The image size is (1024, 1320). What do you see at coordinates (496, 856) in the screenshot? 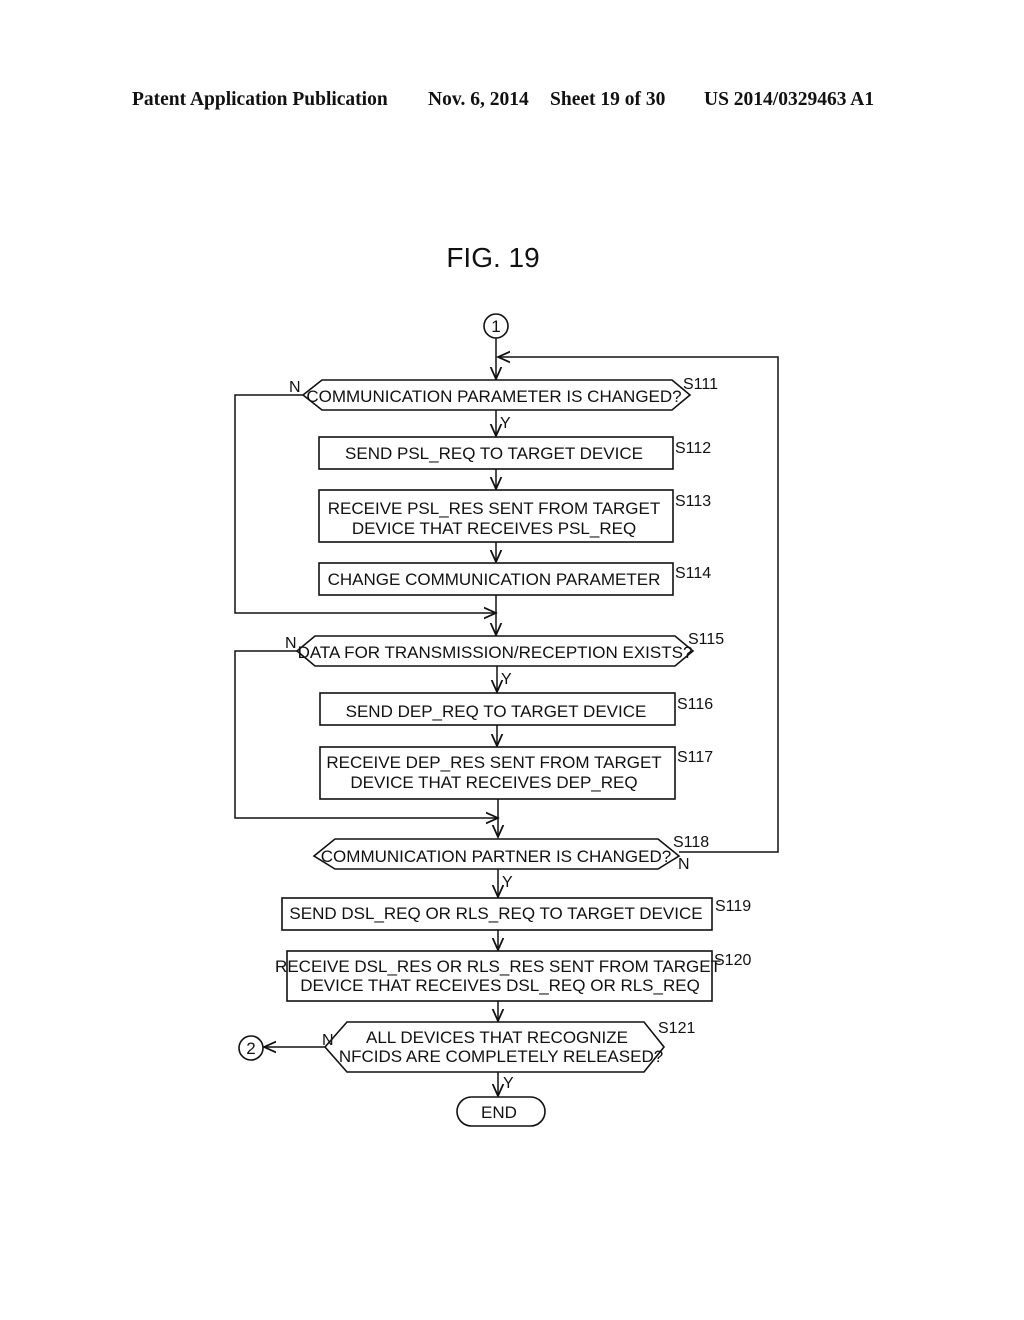
I see `step-s118-text: COMMUNICATION PARTNER IS CHANGED?` at bounding box center [496, 856].